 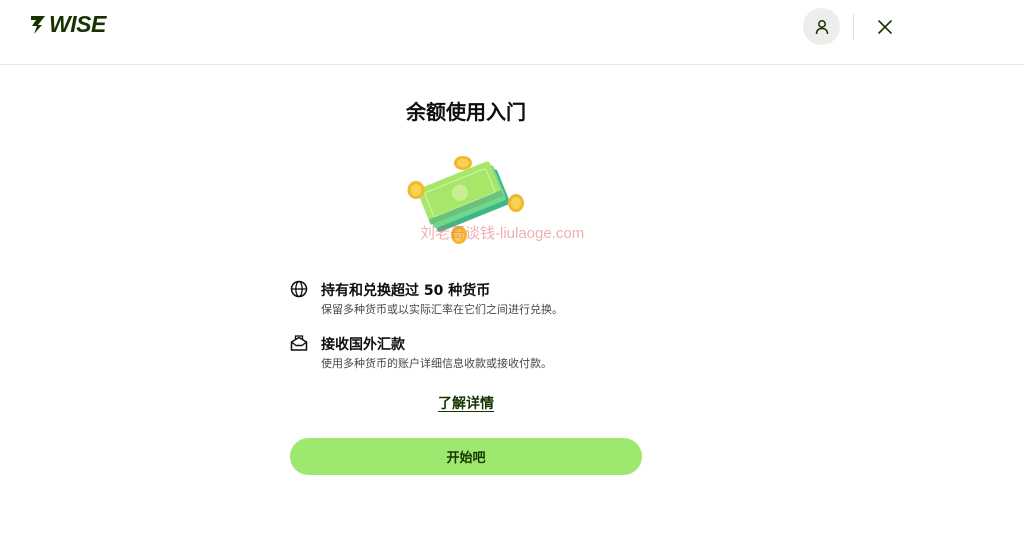 What do you see at coordinates (512, 32) in the screenshot?
I see `top-bar: WISE` at bounding box center [512, 32].